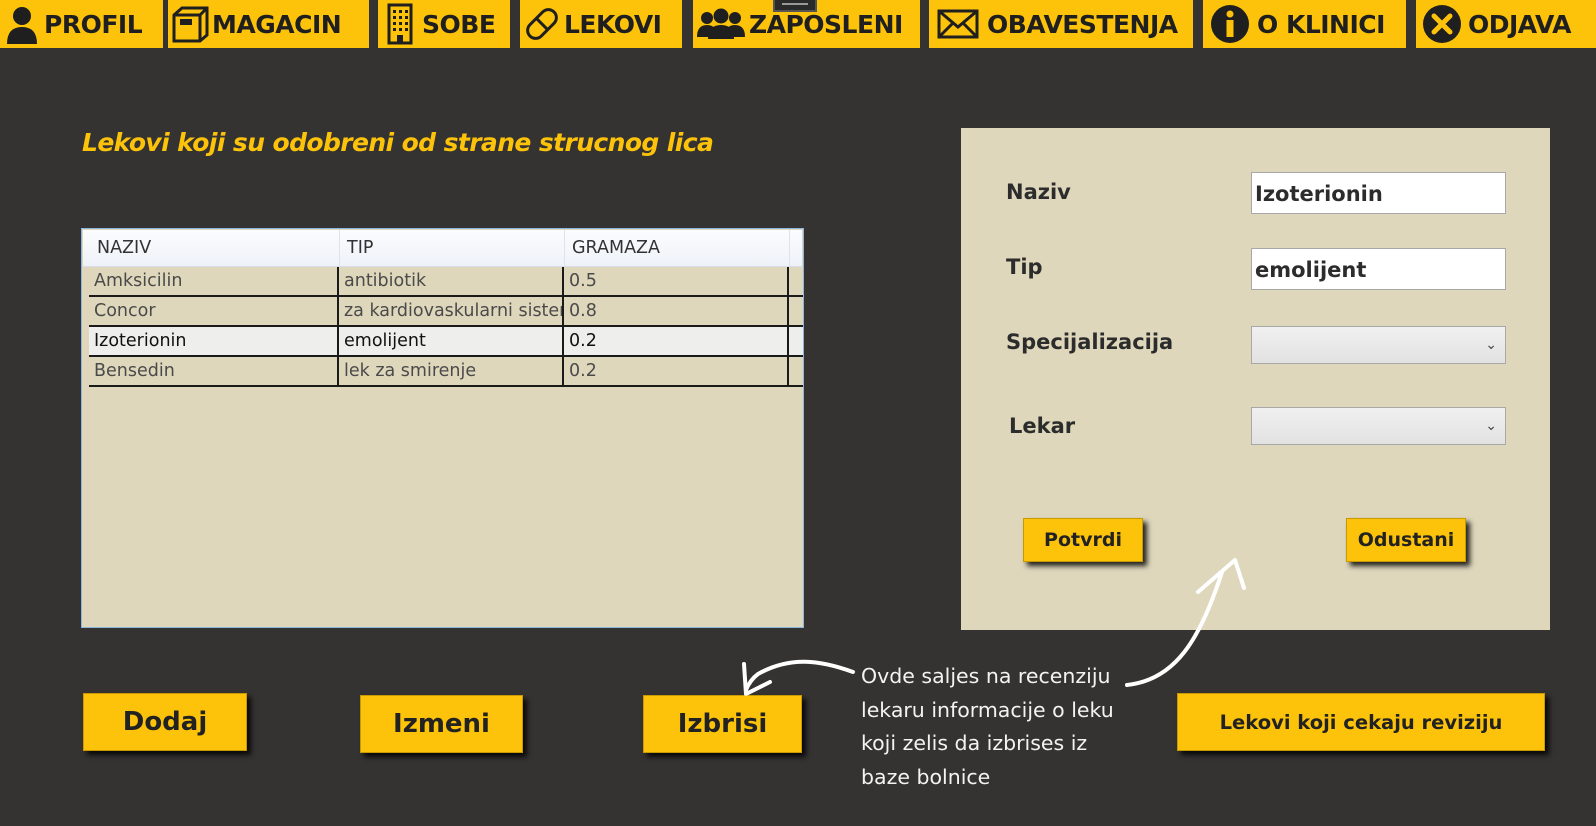 The width and height of the screenshot is (1596, 826). I want to click on nav-magacin-label: MAGACIN, so click(277, 24).